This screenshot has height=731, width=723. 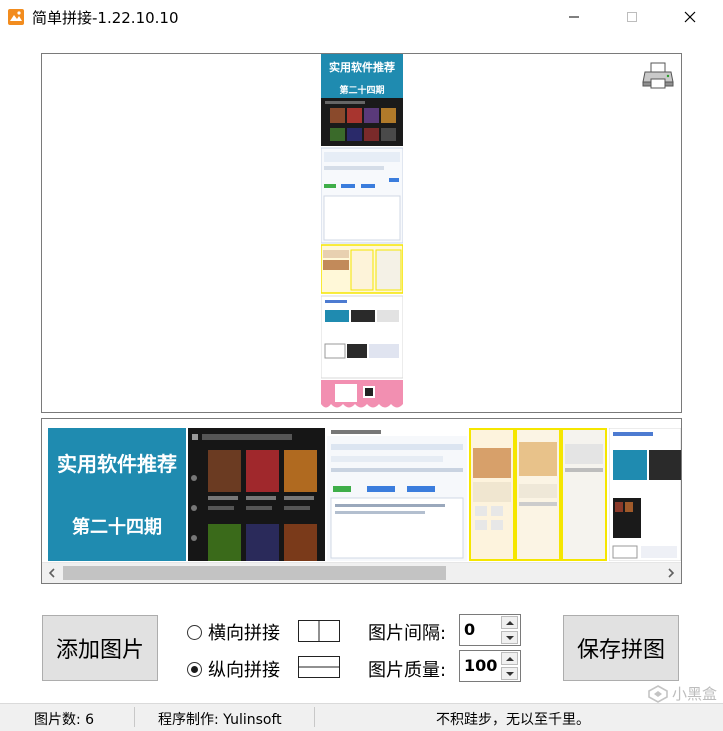 I want to click on horizontal-scrollbar, so click(x=361, y=572).